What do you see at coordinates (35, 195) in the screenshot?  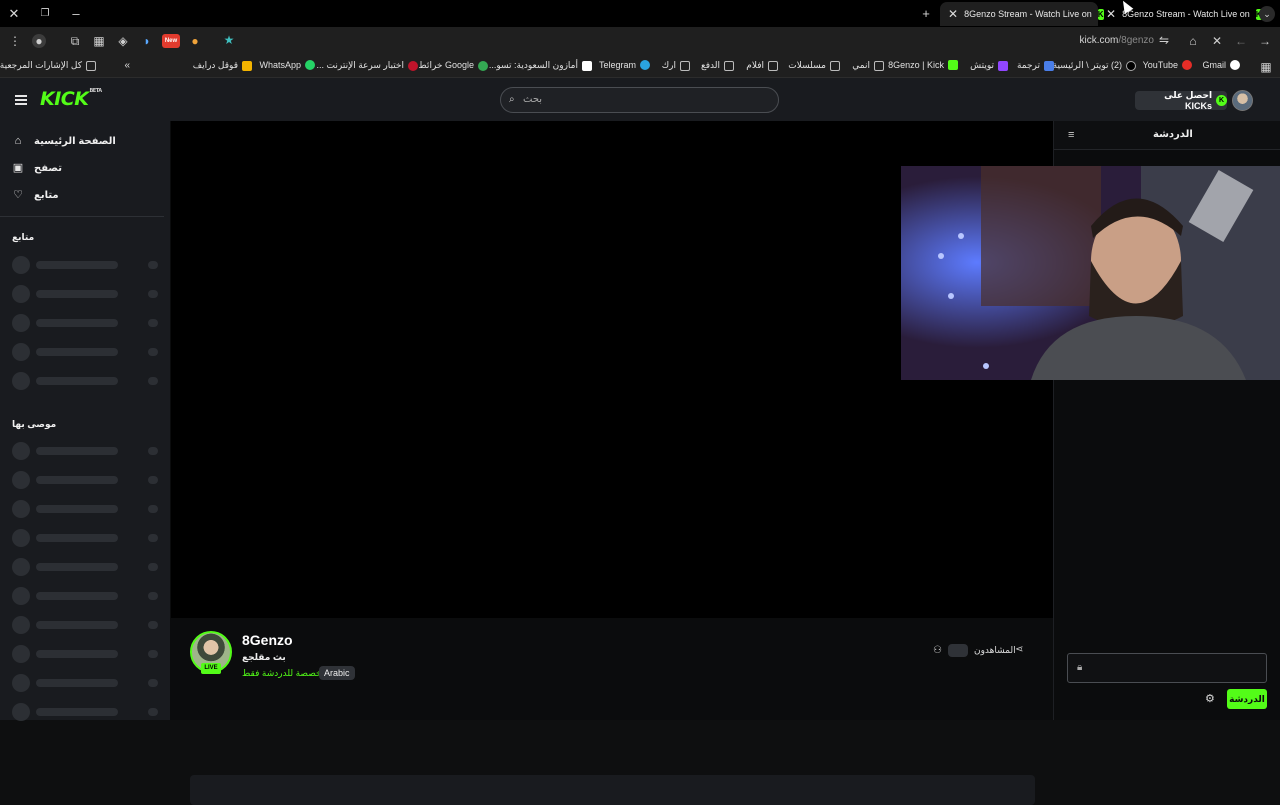 I see `sidebar-item-following: ♡ متابع` at bounding box center [35, 195].